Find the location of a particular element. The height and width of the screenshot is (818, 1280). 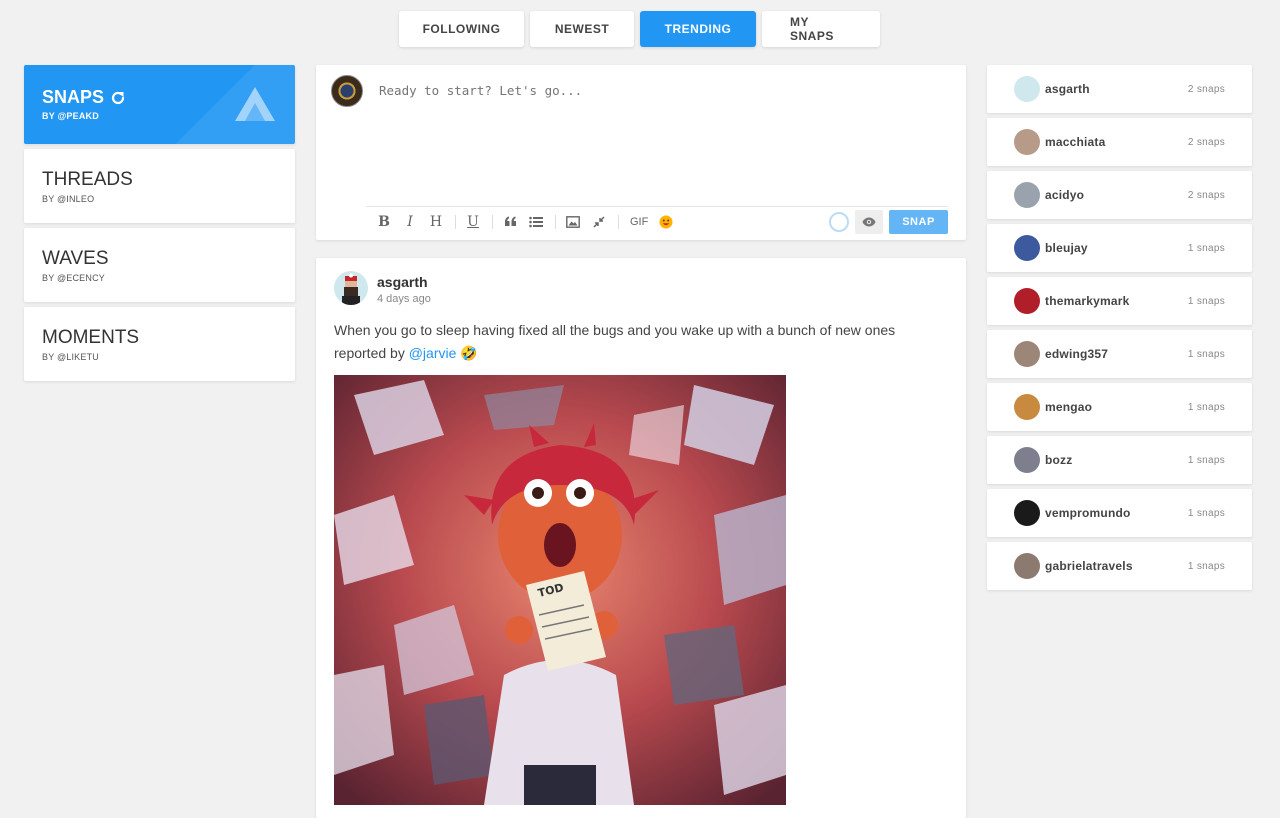

user-list-item: themarkymark 1 snaps is located at coordinates (1119, 301).